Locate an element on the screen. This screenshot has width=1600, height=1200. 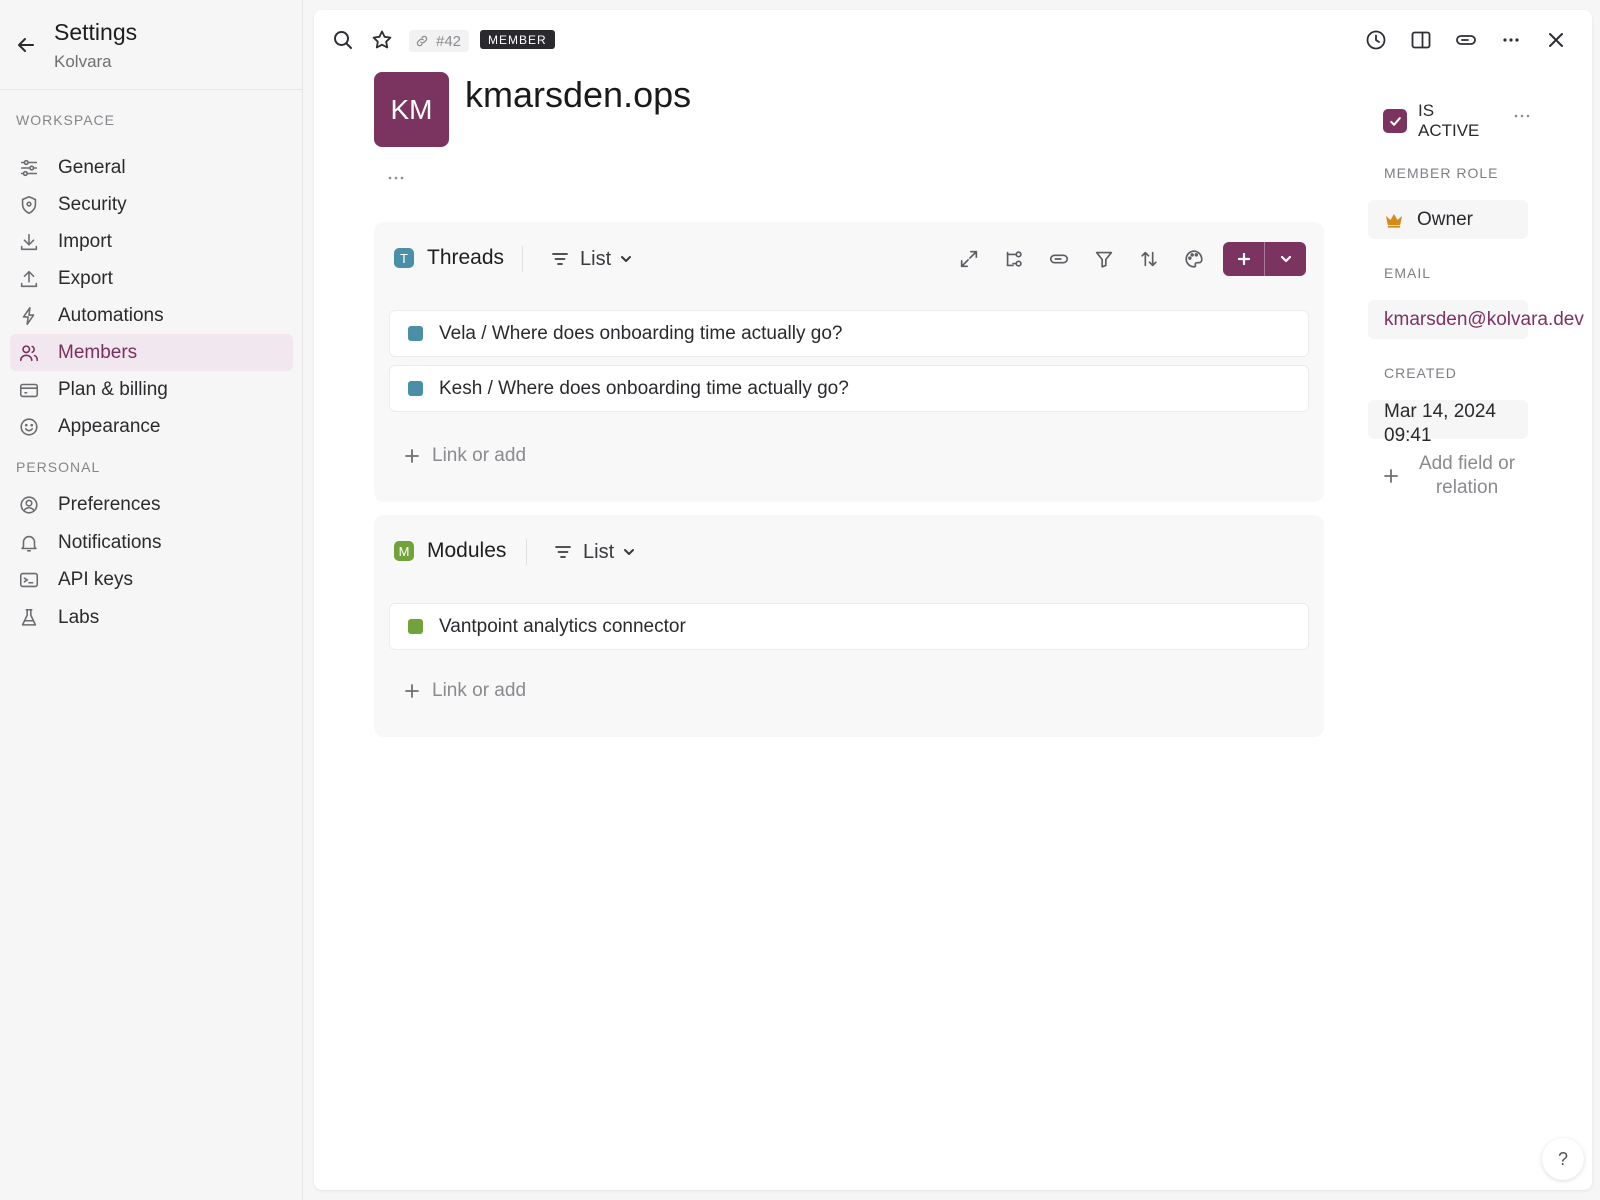
sidebar-item-label: General is located at coordinates (92, 167).